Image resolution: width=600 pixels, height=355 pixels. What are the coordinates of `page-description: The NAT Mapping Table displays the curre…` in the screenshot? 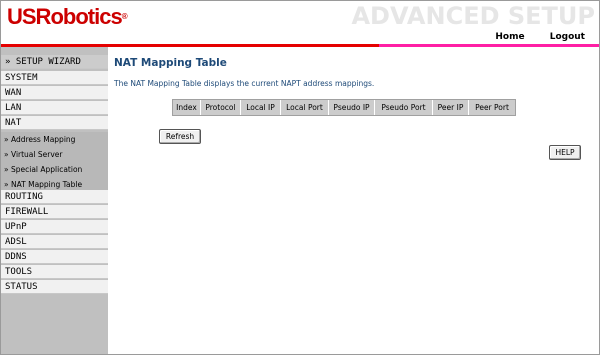 It's located at (244, 83).